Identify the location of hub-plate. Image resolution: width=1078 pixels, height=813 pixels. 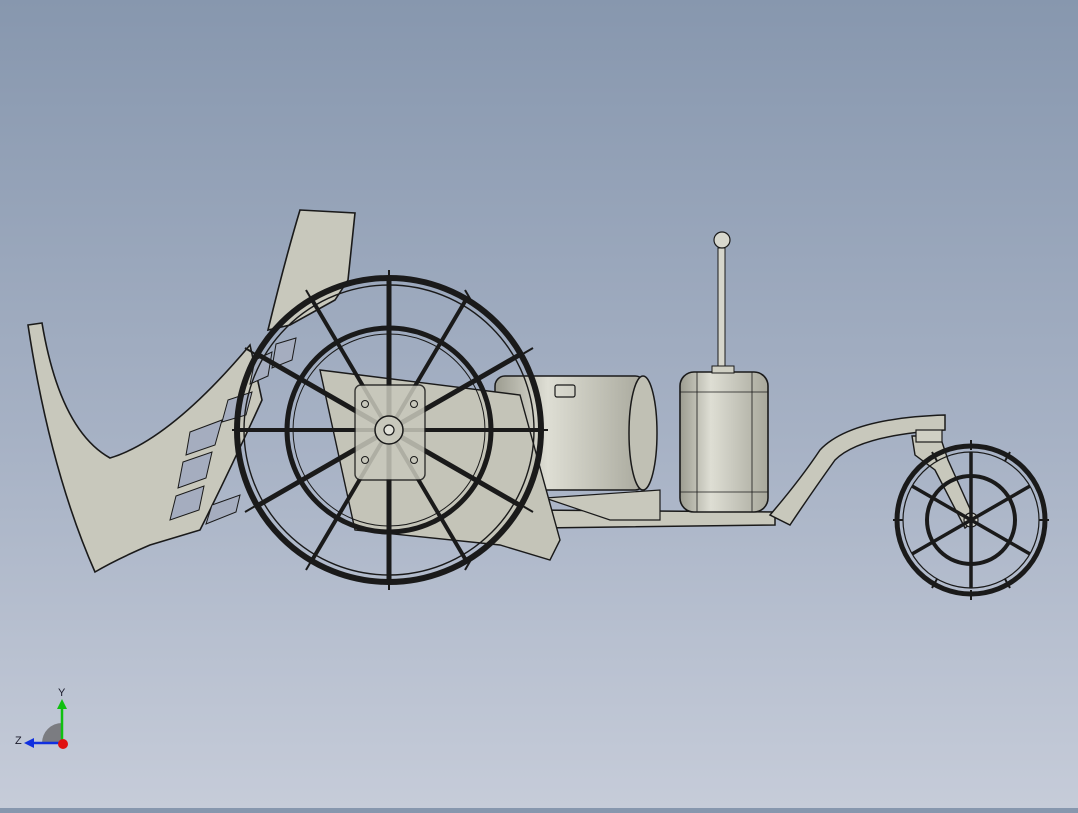
(390, 432).